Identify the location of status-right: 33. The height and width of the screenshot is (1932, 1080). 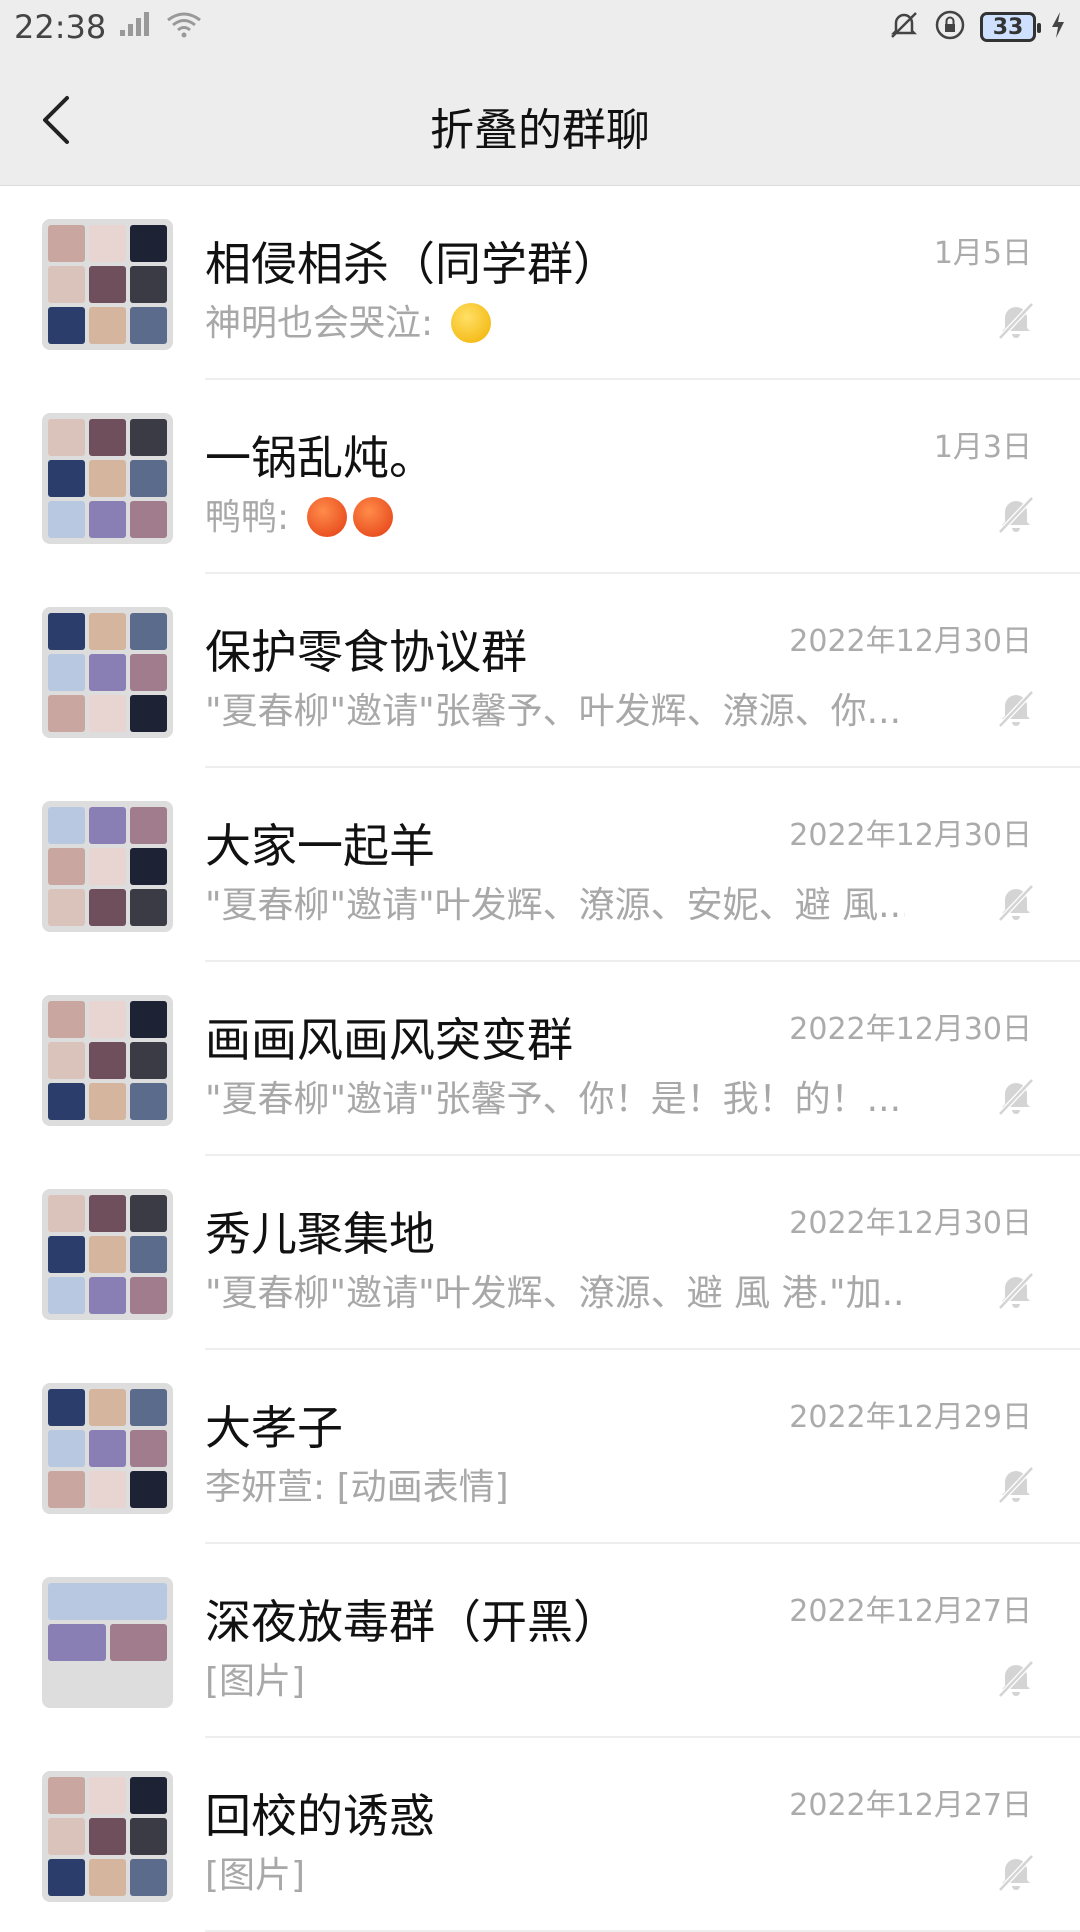
(977, 27).